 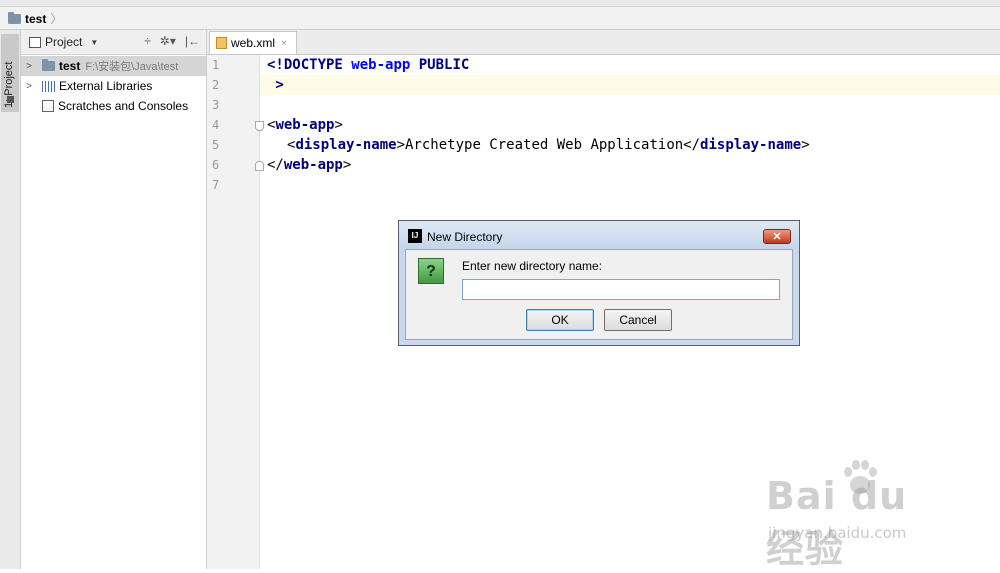 What do you see at coordinates (368, 65) in the screenshot?
I see `code-line-1: <!DOCTYPE web-app PUBLIC` at bounding box center [368, 65].